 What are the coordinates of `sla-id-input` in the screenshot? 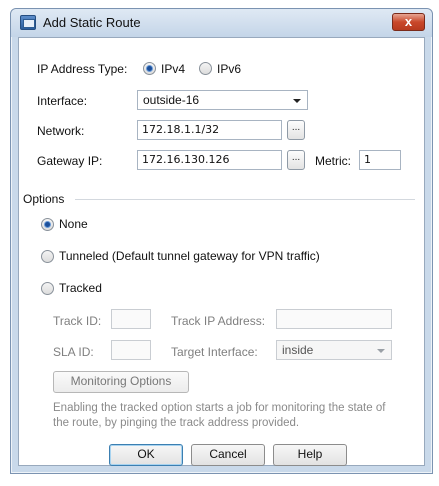 It's located at (131, 350).